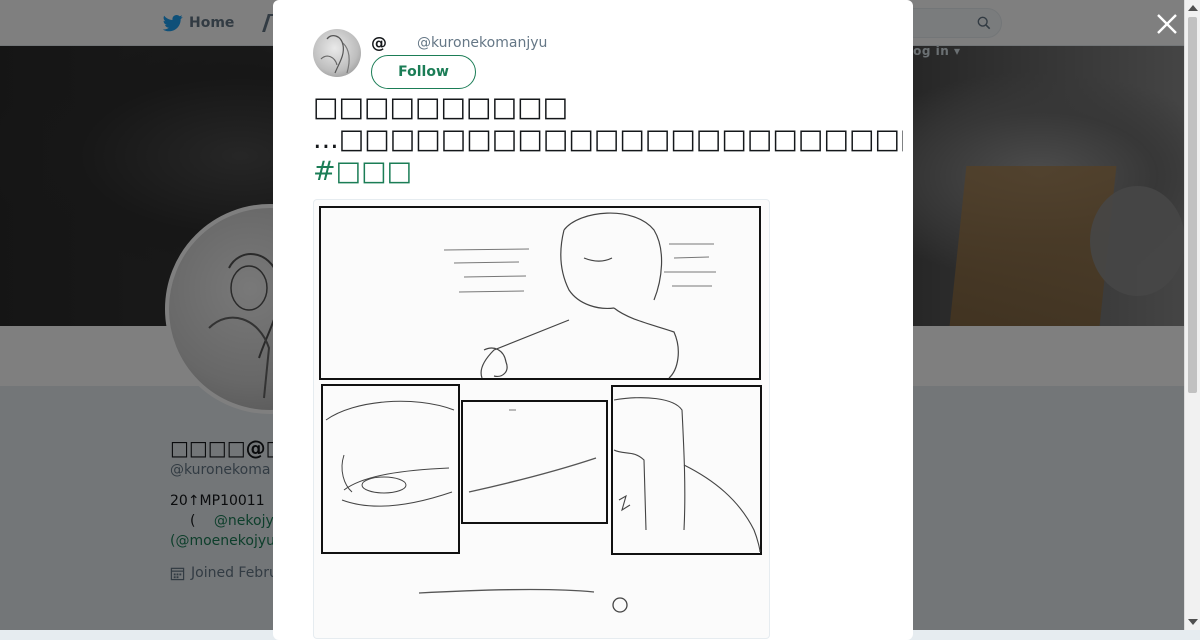 The image size is (1200, 640). I want to click on author-avatar-sketch, so click(335, 54).